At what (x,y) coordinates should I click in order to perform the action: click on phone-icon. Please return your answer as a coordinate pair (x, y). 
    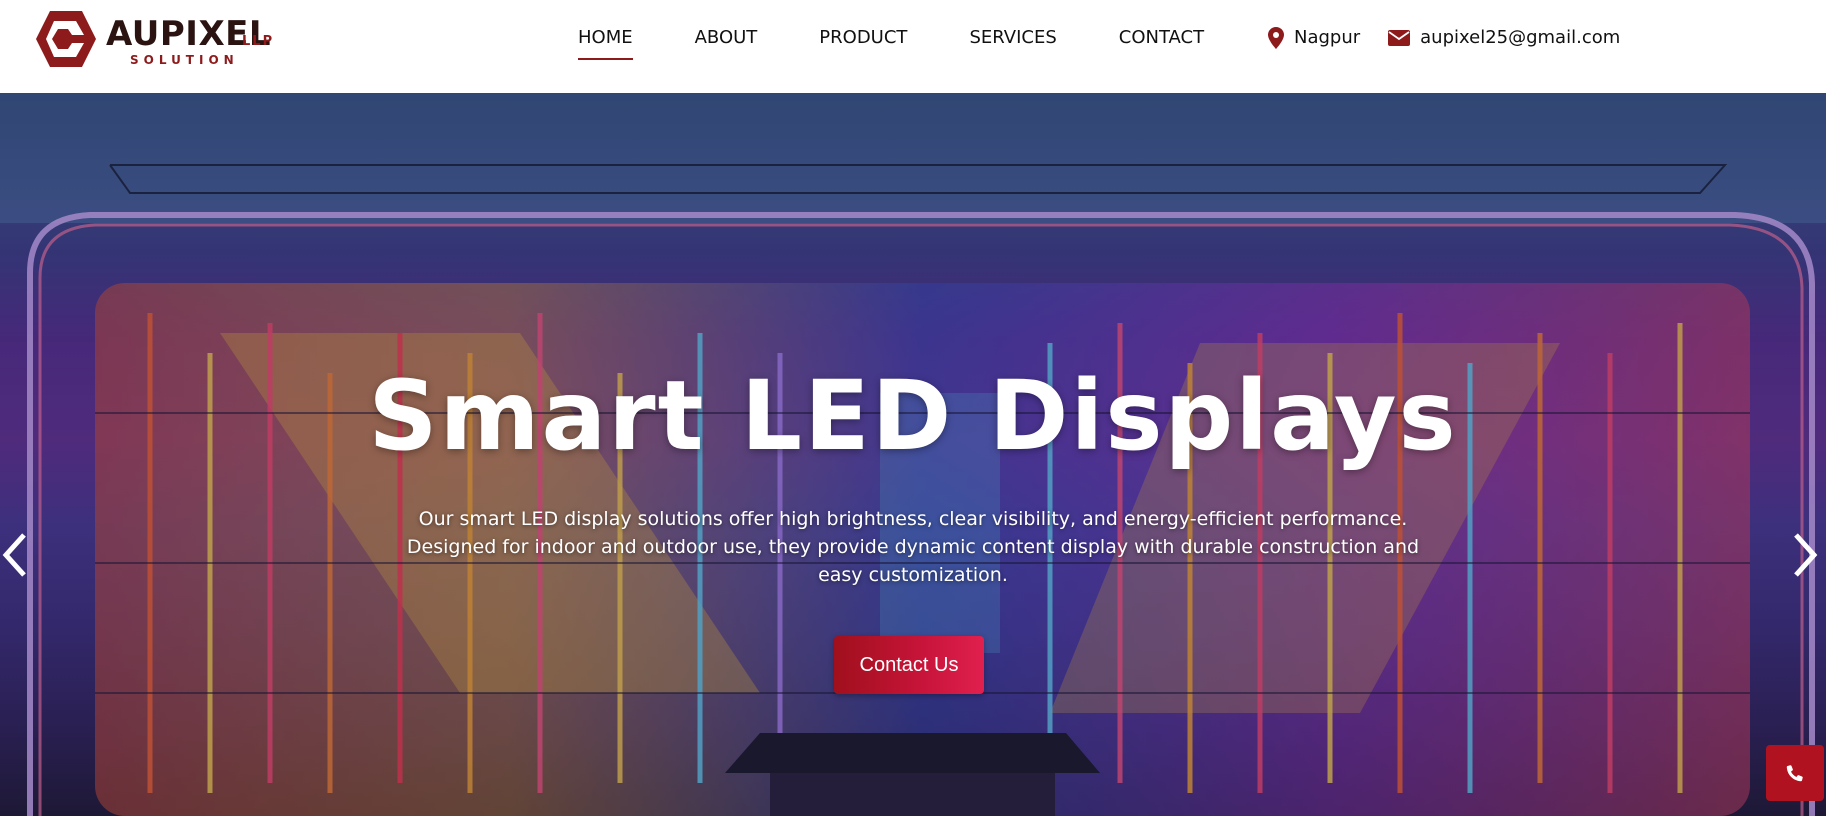
    Looking at the image, I should click on (1794, 773).